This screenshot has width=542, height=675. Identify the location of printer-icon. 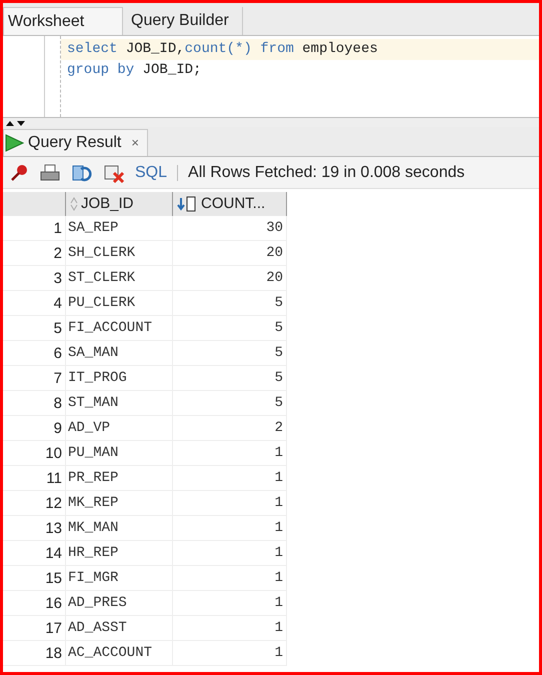
(50, 172).